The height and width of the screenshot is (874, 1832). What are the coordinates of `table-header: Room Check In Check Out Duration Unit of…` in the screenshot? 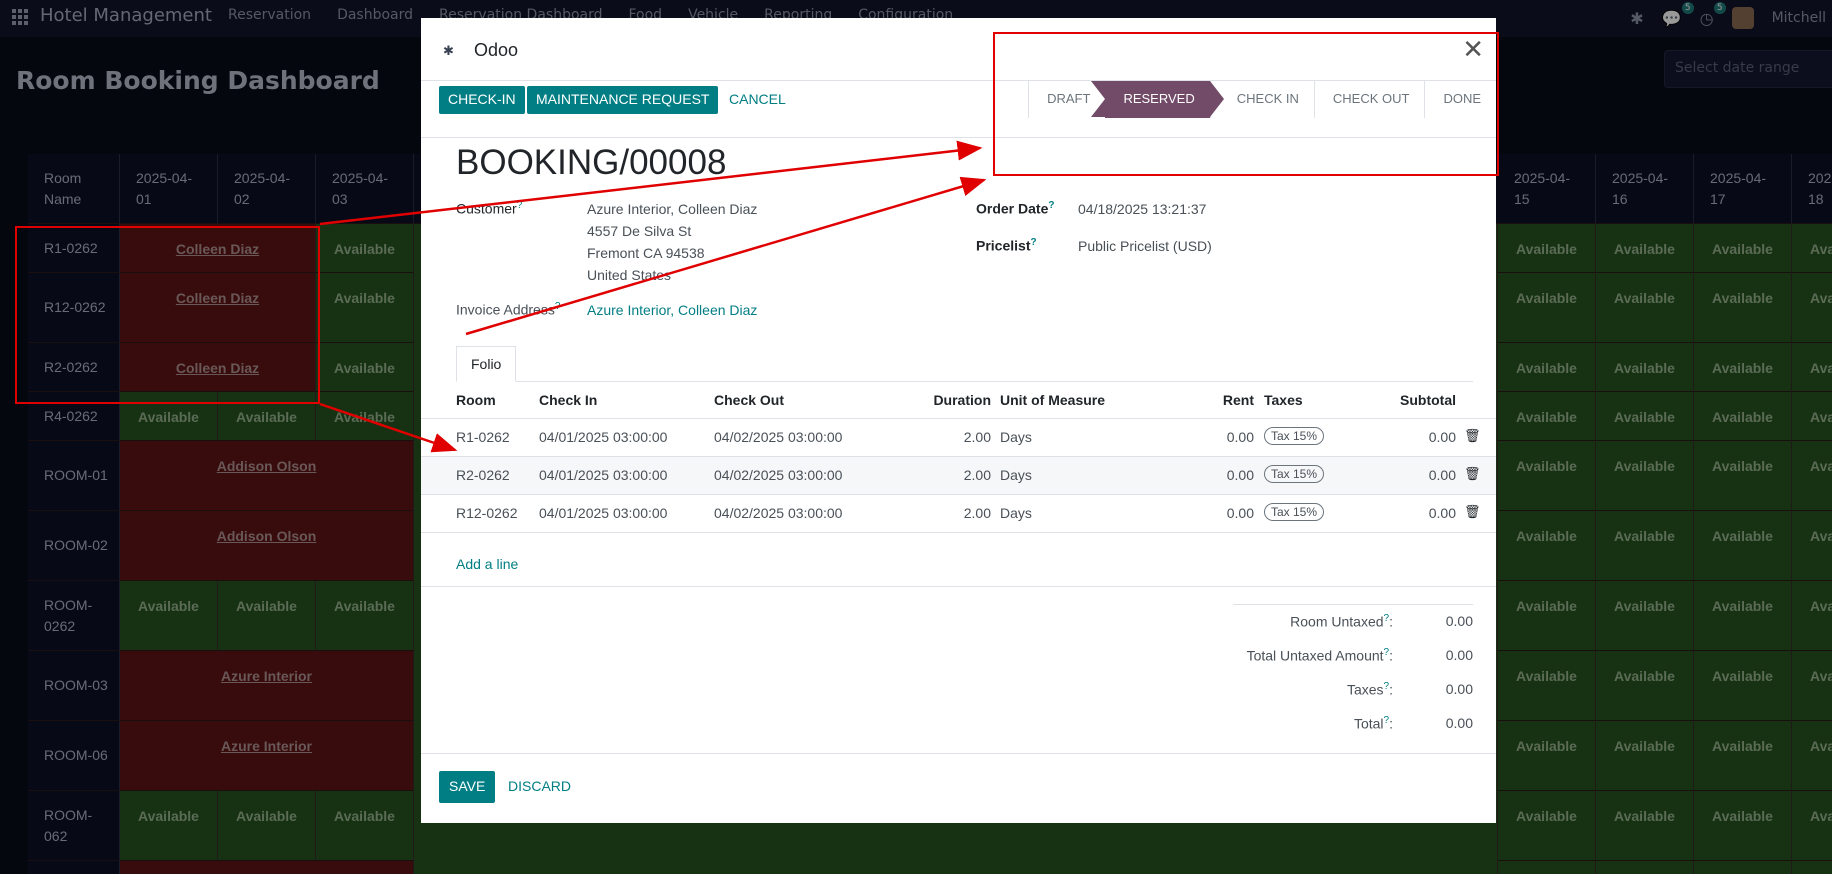 It's located at (958, 400).